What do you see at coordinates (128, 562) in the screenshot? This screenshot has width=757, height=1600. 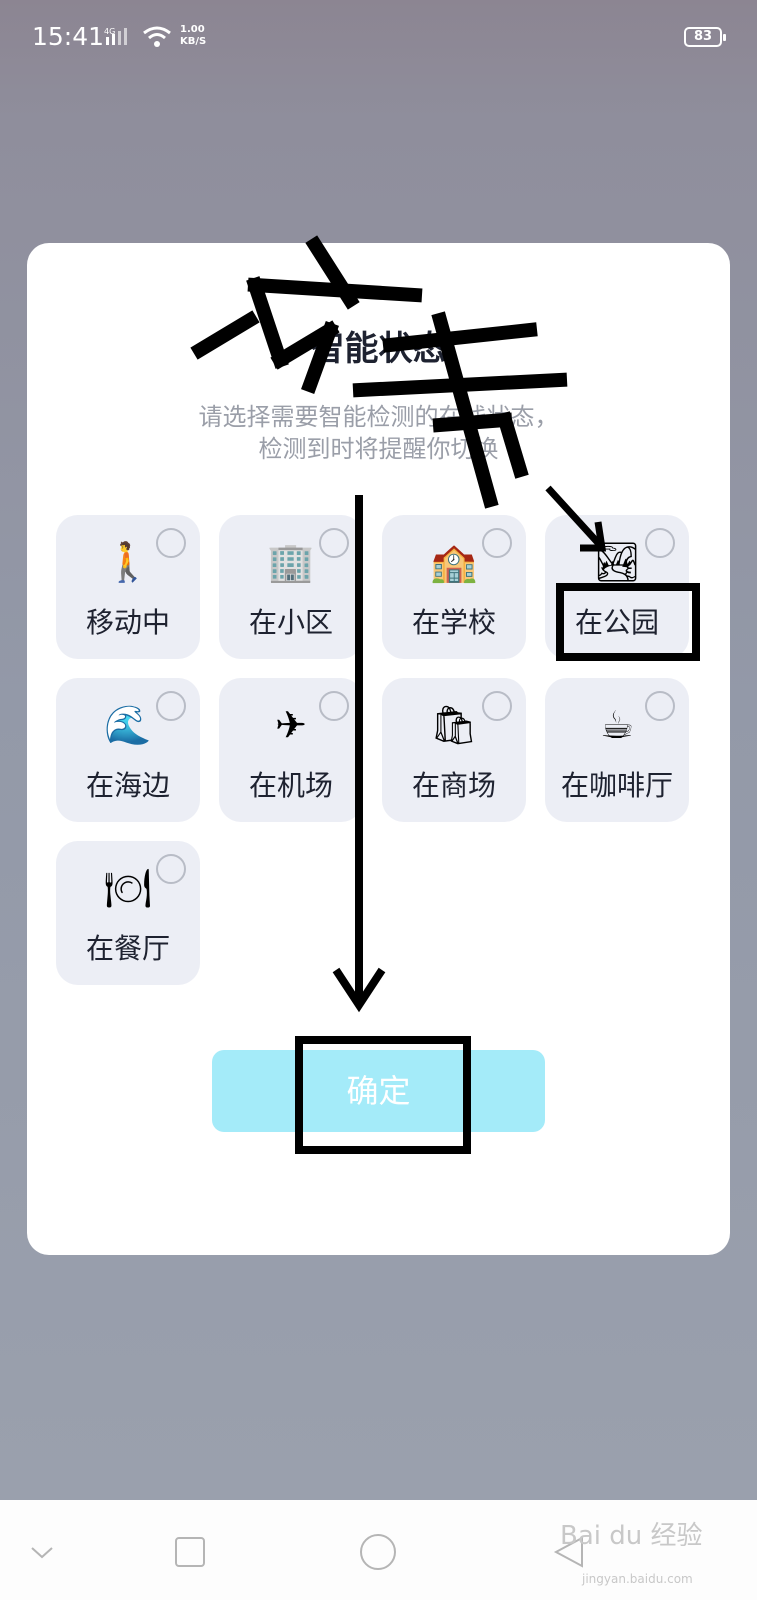 I see `walking-icon: 🚶` at bounding box center [128, 562].